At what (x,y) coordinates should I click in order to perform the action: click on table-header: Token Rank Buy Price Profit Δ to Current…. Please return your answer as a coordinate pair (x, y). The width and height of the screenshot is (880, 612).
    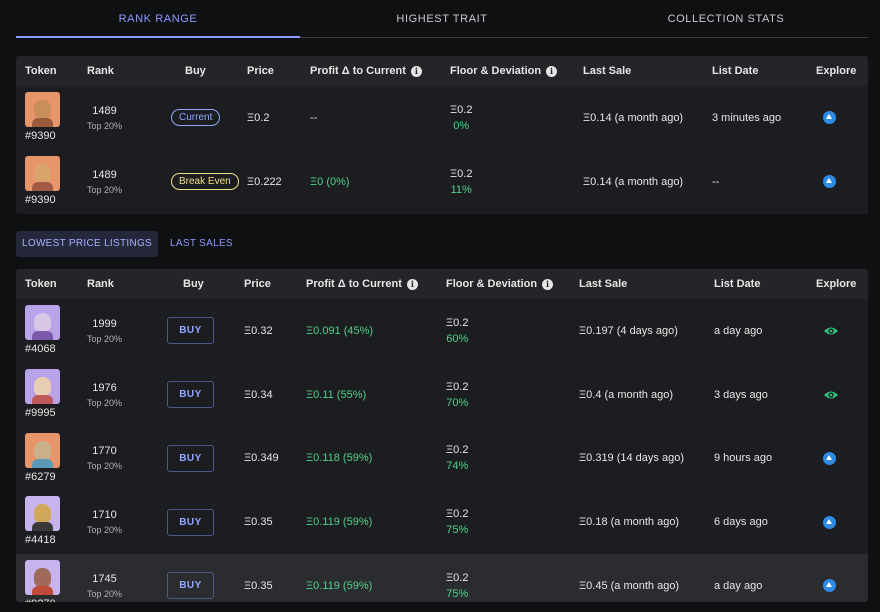
    Looking at the image, I should click on (442, 284).